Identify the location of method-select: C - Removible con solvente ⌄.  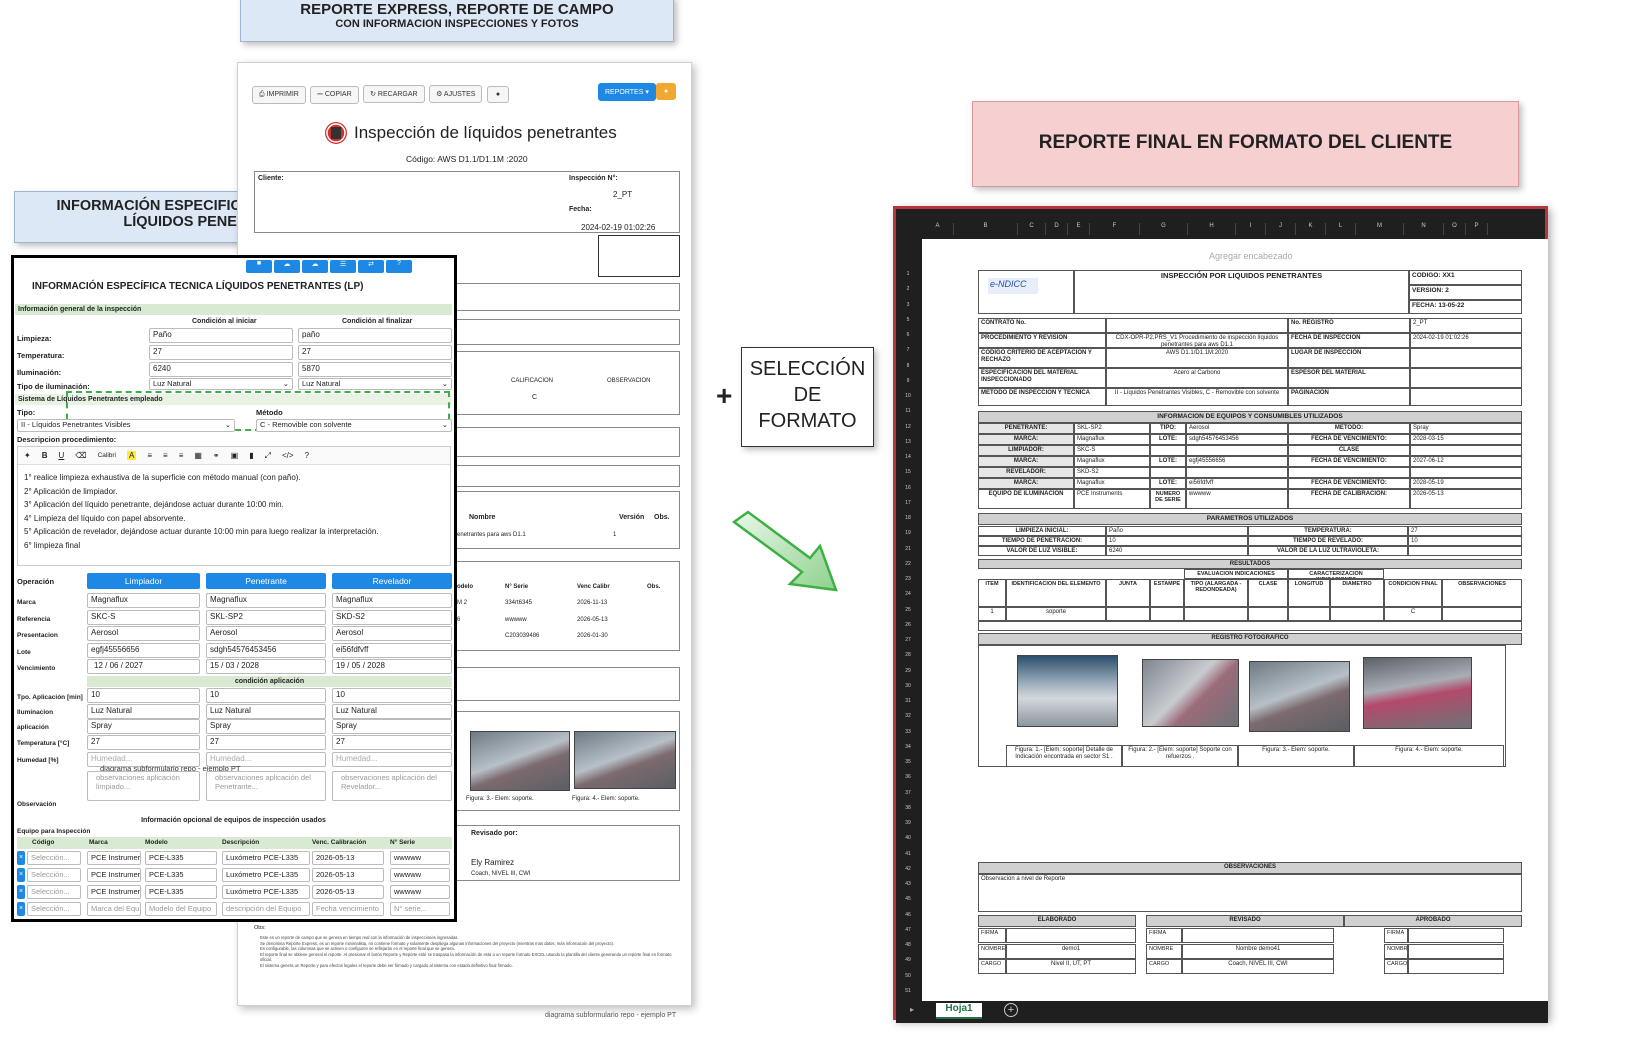
(354, 425).